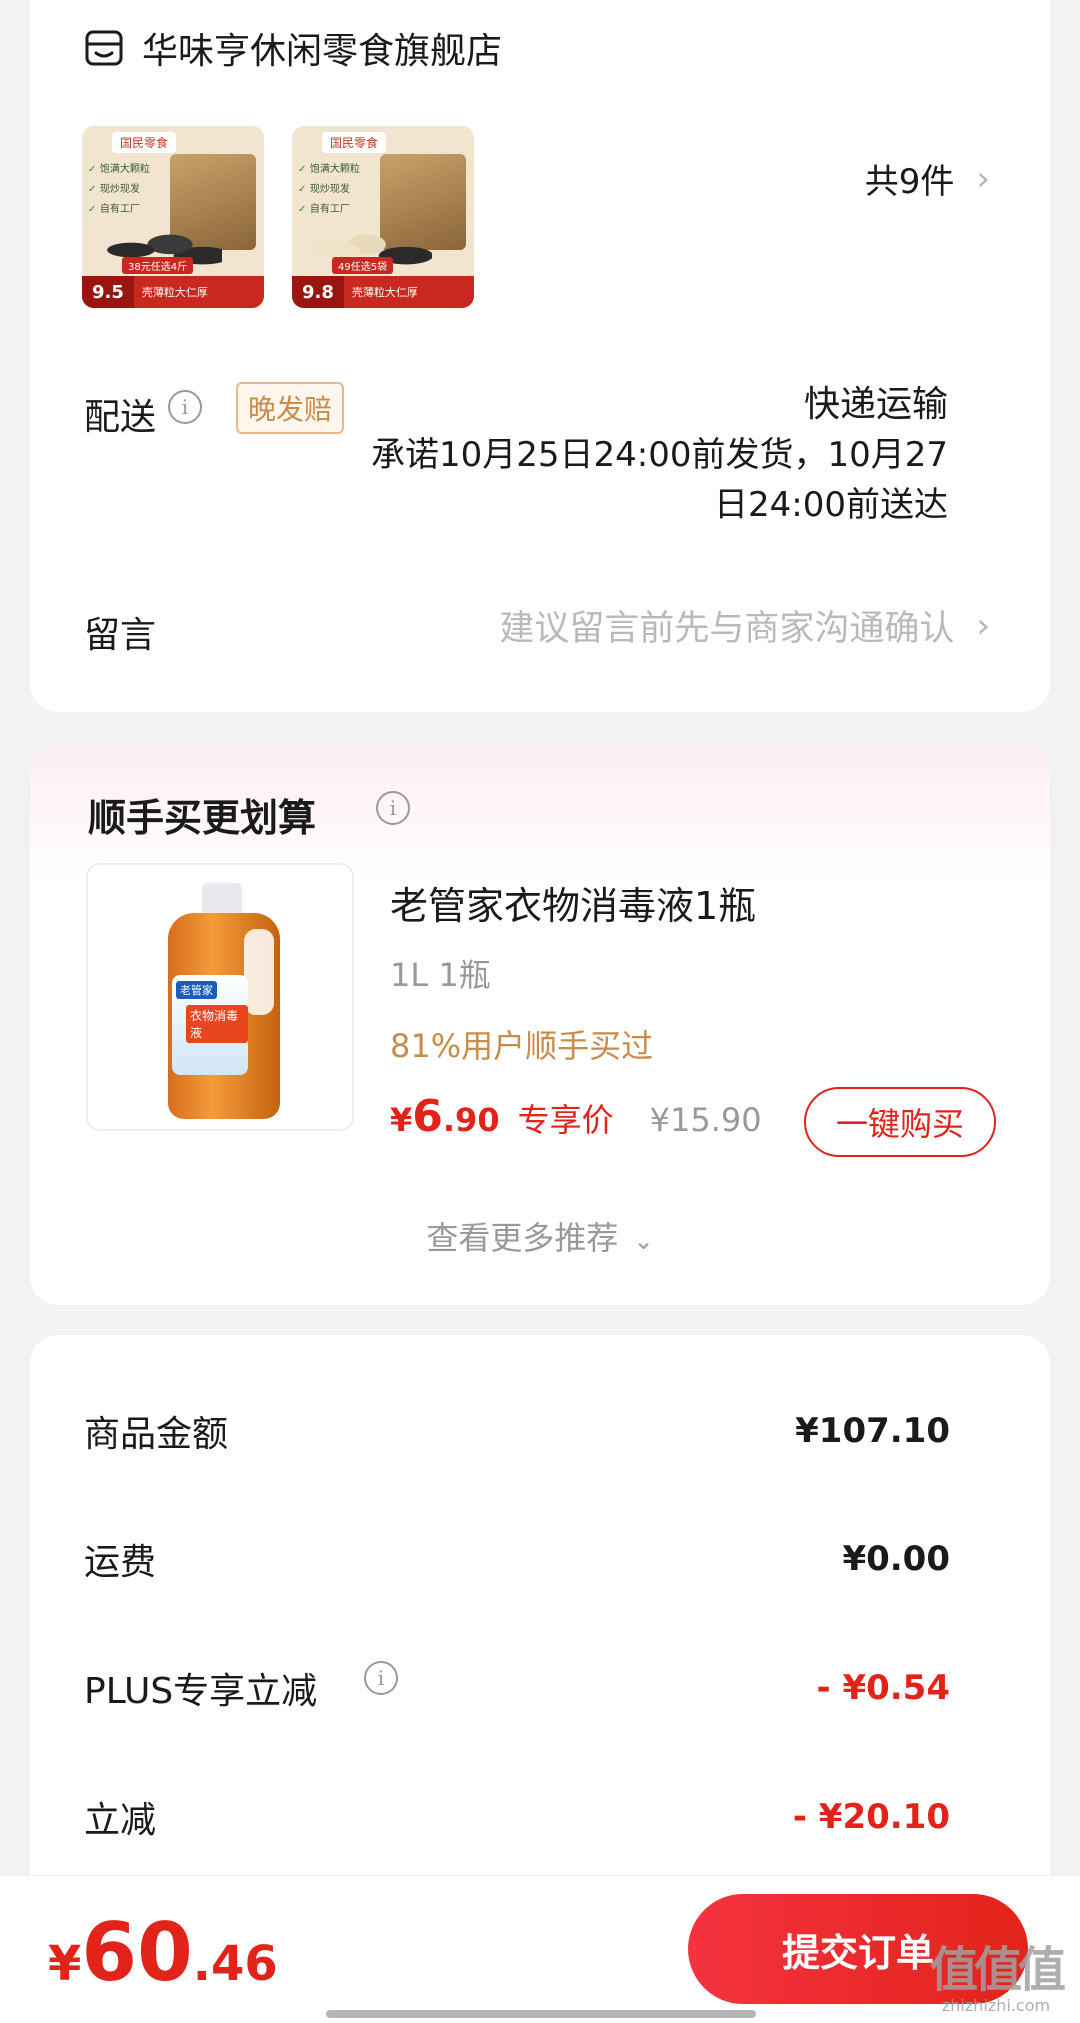 The width and height of the screenshot is (1080, 2023). What do you see at coordinates (541, 2014) in the screenshot?
I see `home-indicator` at bounding box center [541, 2014].